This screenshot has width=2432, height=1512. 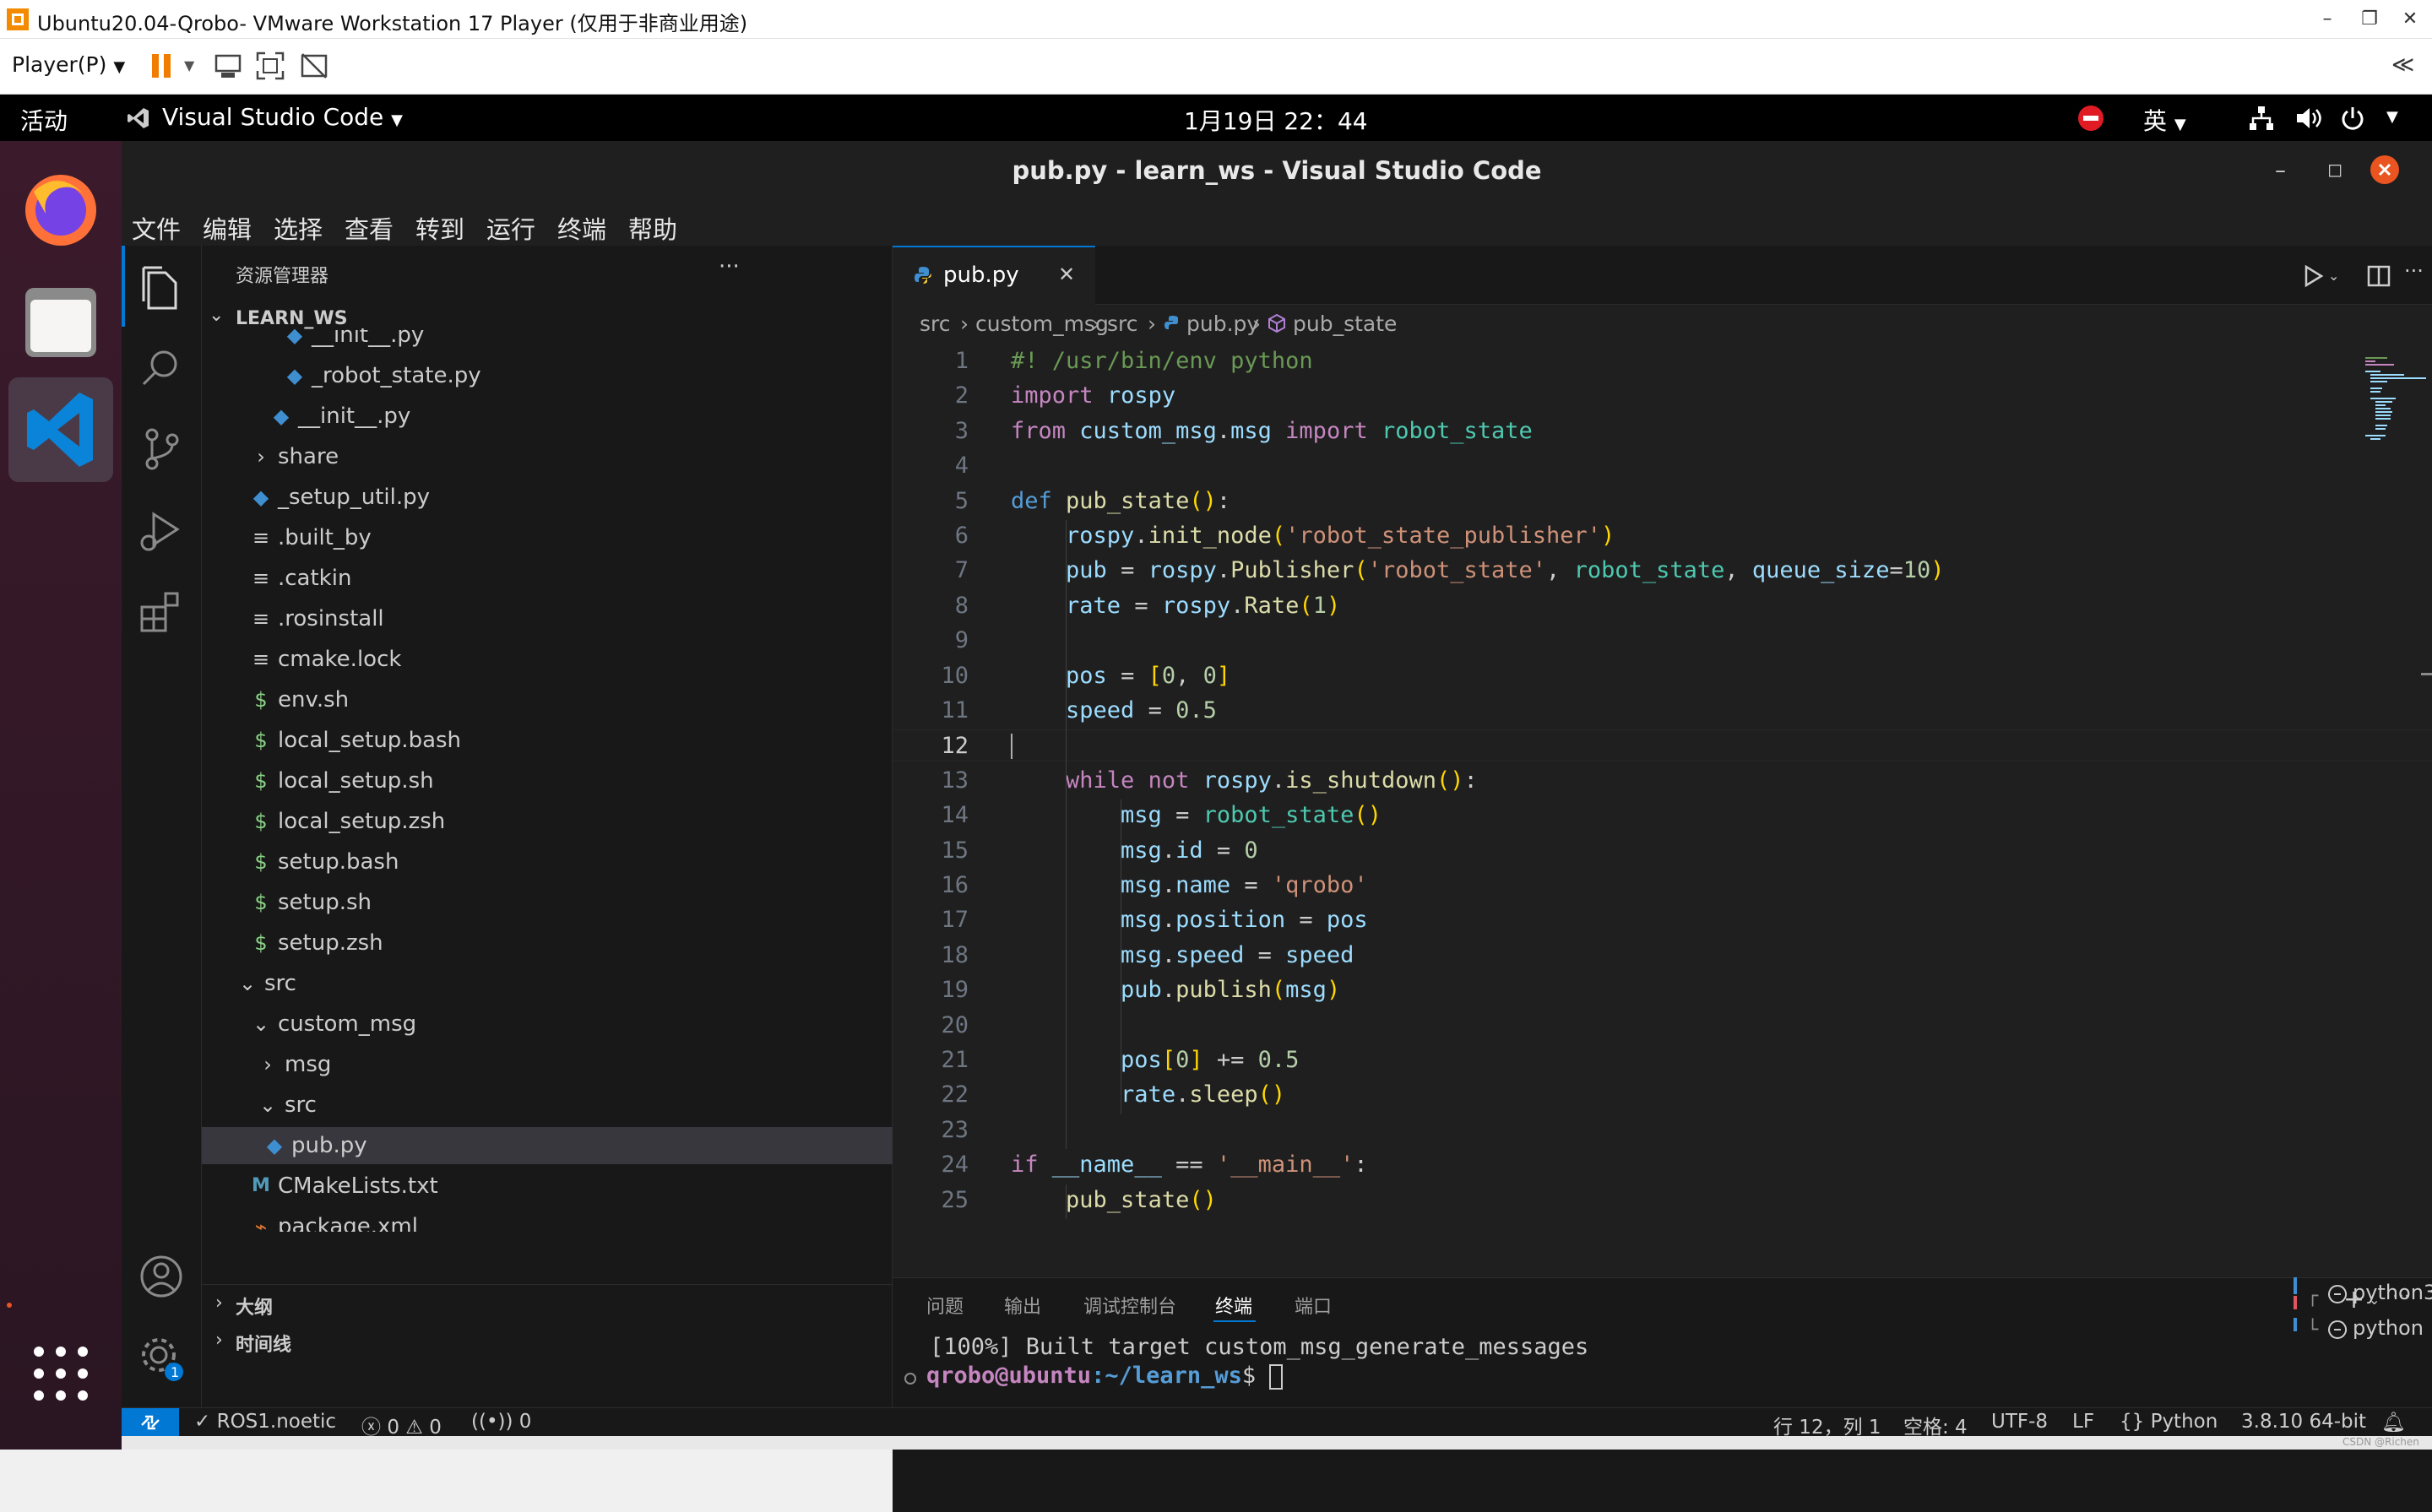 What do you see at coordinates (1042, 324) in the screenshot?
I see `breadcrumb-custom-msg: custom_msg` at bounding box center [1042, 324].